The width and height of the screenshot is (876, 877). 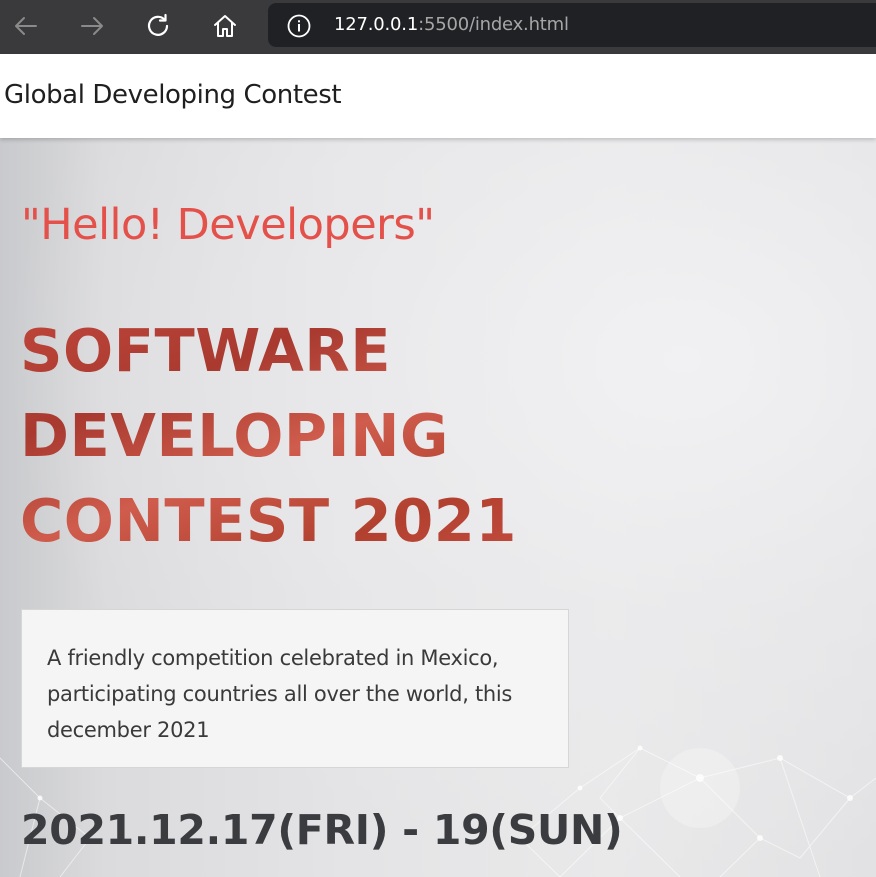 I want to click on browser-toolbar: 127.0.0.1:5500/index.html, so click(x=438, y=27).